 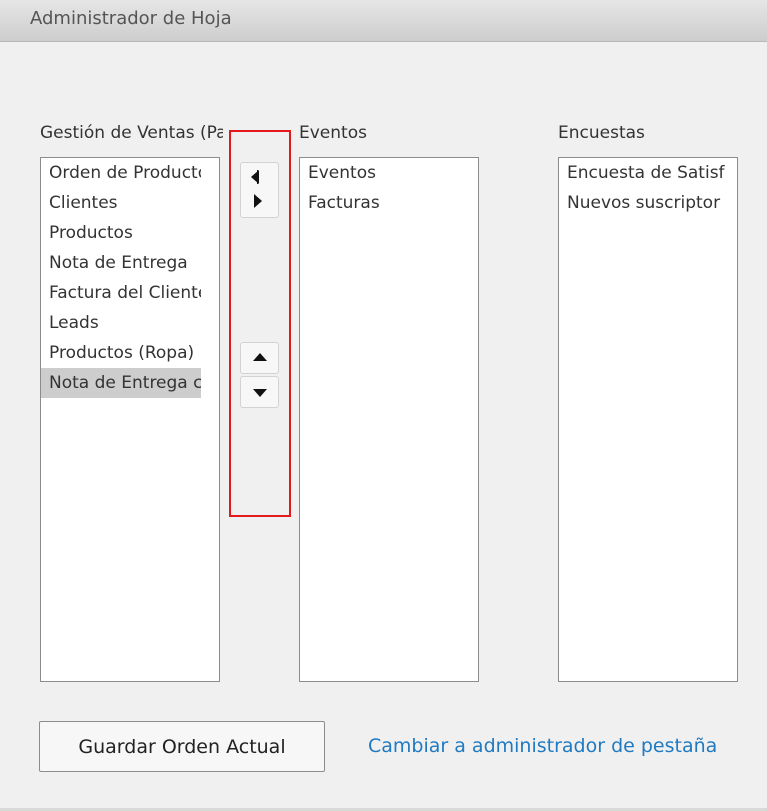 I want to click on list-item-selected: Nota de Entrega co, so click(x=121, y=383).